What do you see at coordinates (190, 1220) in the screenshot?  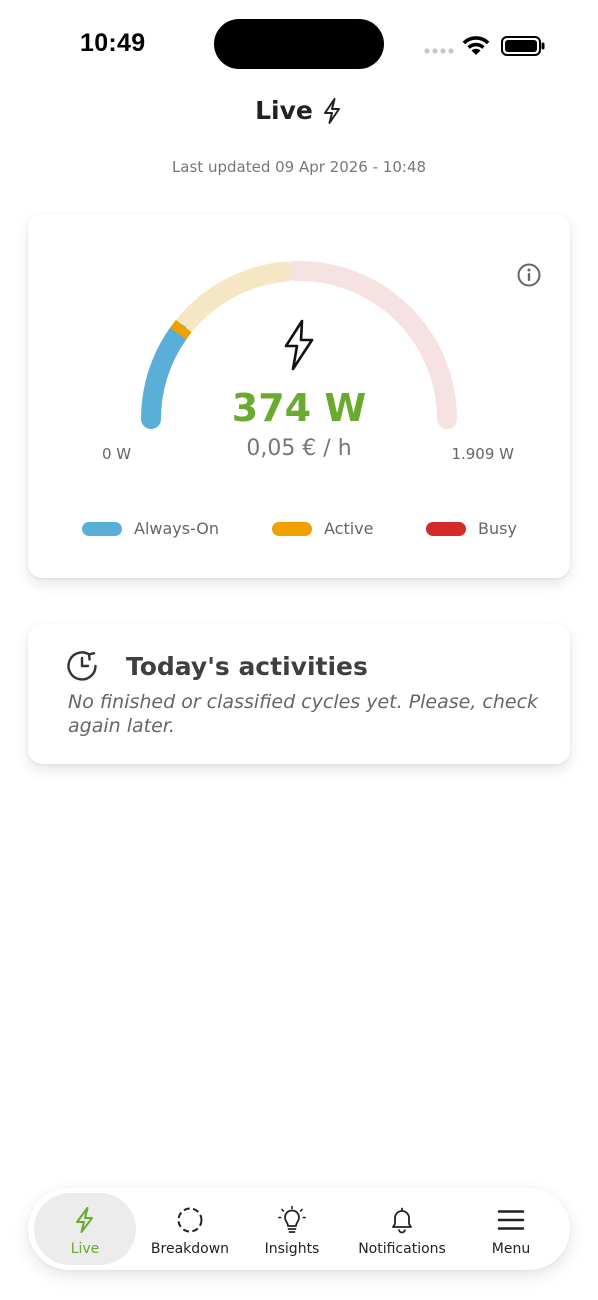 I see `dashed-circle-icon` at bounding box center [190, 1220].